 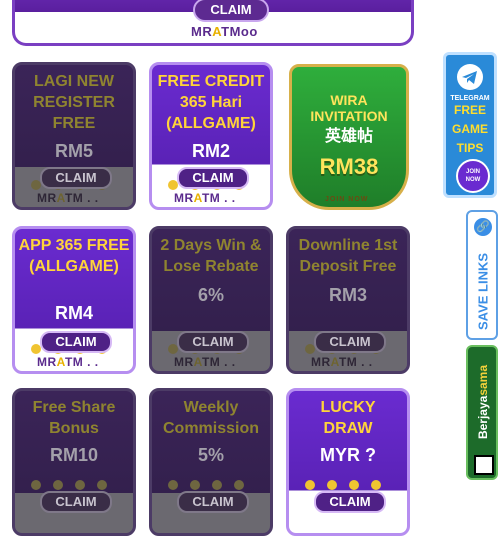 What do you see at coordinates (483, 402) in the screenshot?
I see `berjaya-sama-label: Berjayasama` at bounding box center [483, 402].